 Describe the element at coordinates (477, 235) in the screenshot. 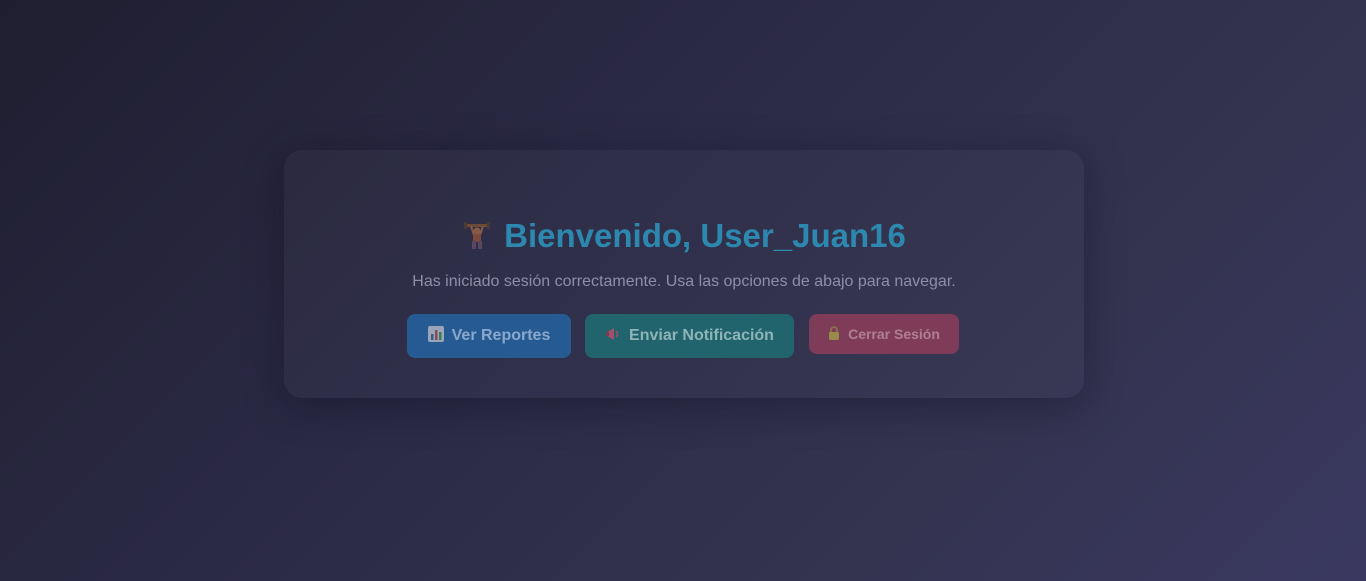

I see `weightlifter-icon` at that location.